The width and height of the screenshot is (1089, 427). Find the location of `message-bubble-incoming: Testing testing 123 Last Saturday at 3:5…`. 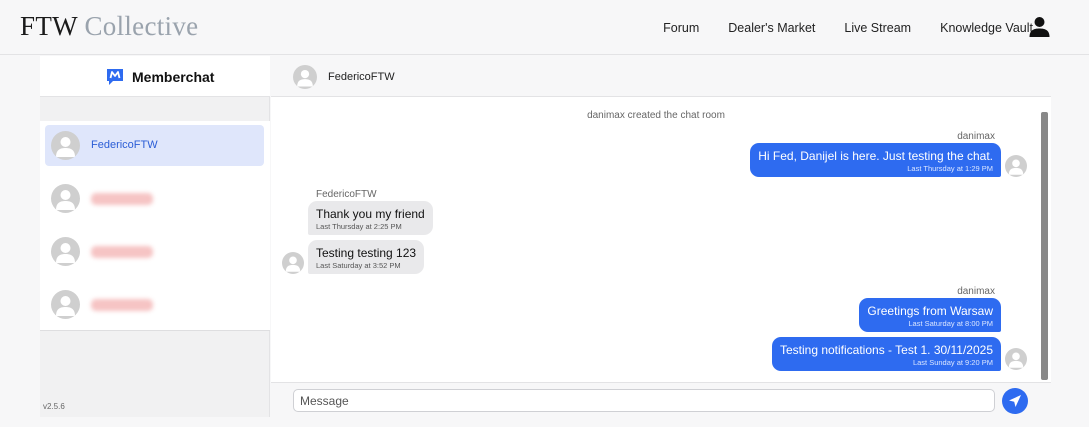

message-bubble-incoming: Testing testing 123 Last Saturday at 3:5… is located at coordinates (366, 257).